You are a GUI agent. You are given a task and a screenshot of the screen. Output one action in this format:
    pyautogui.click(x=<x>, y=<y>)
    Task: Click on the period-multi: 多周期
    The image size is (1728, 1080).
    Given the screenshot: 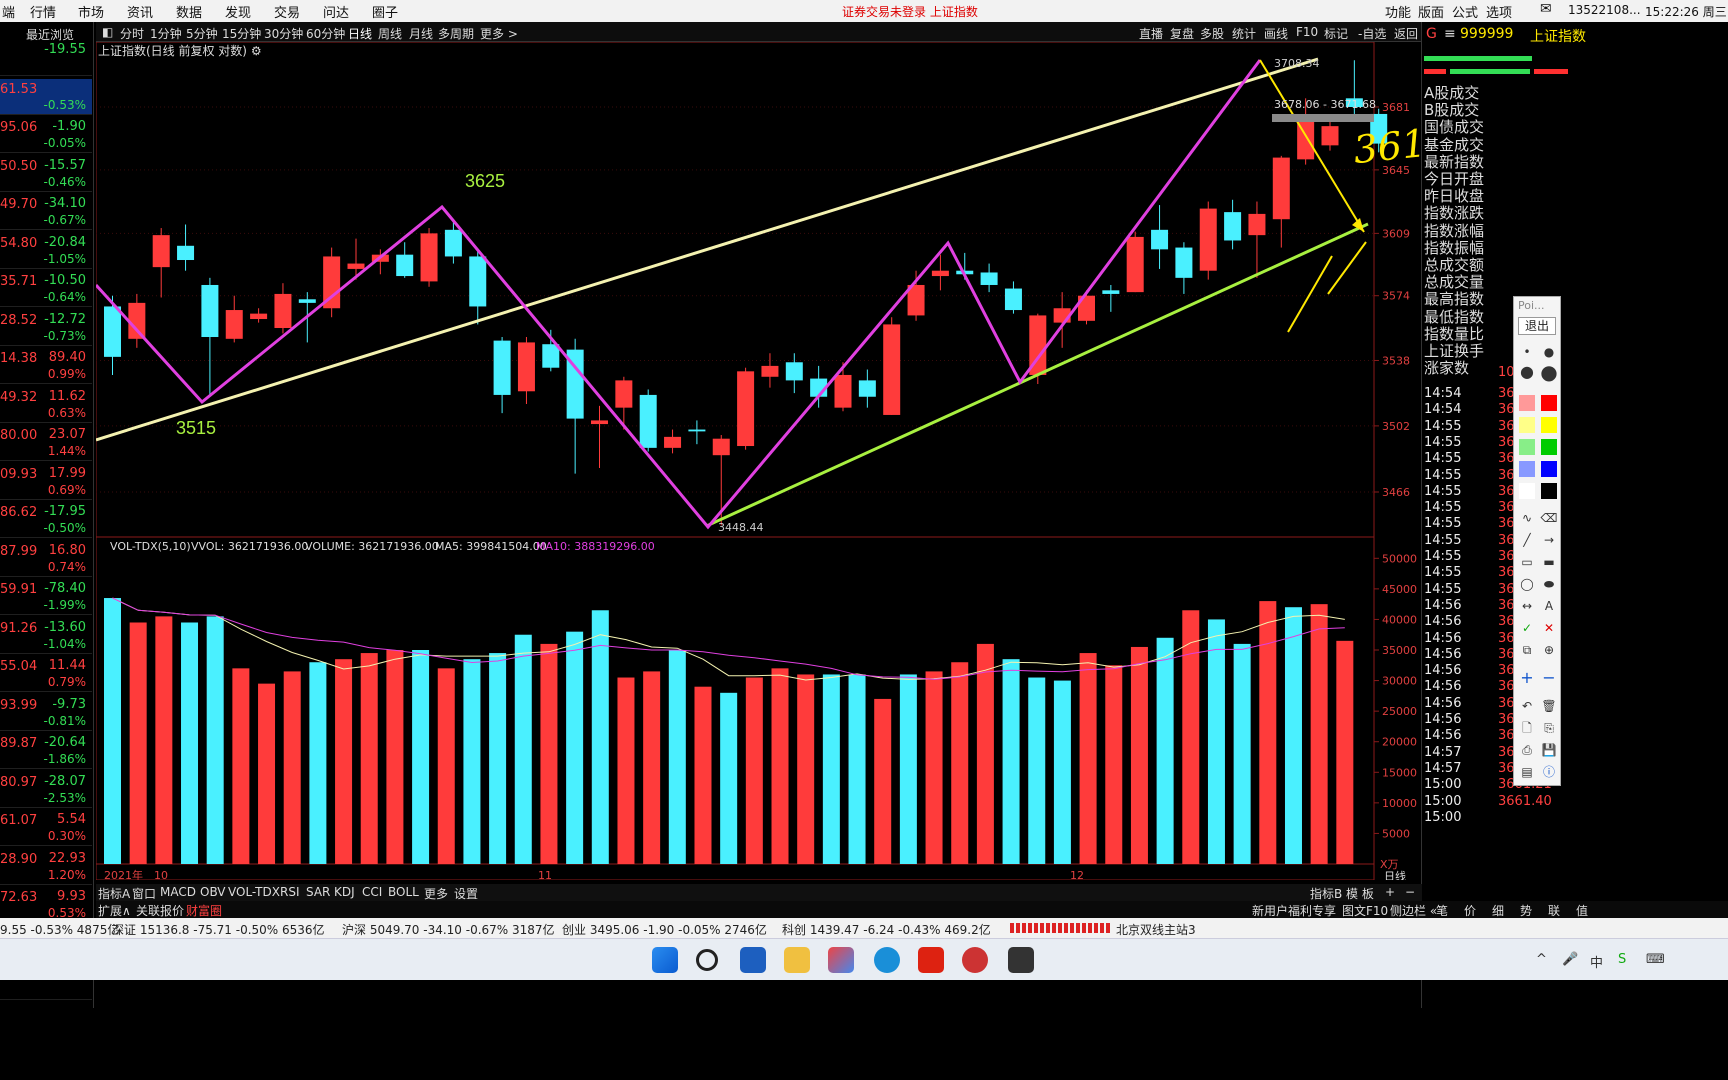 What is the action you would take?
    pyautogui.click(x=456, y=33)
    